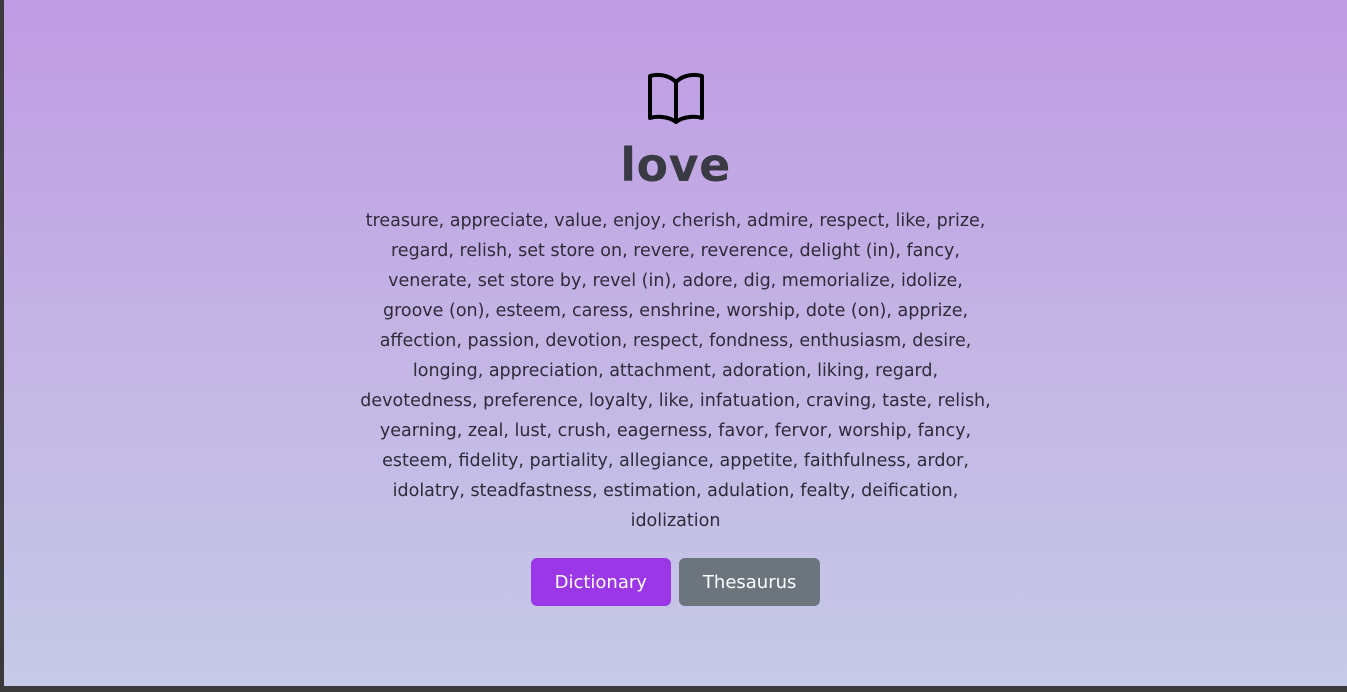 The width and height of the screenshot is (1347, 692). What do you see at coordinates (675, 98) in the screenshot?
I see `open-book-icon` at bounding box center [675, 98].